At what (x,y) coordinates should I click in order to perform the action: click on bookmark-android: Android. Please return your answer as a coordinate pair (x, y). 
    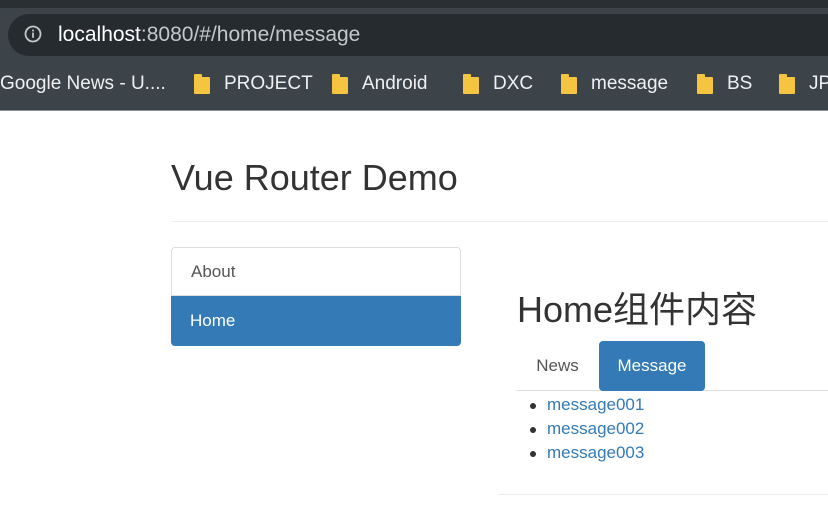
    Looking at the image, I should click on (380, 84).